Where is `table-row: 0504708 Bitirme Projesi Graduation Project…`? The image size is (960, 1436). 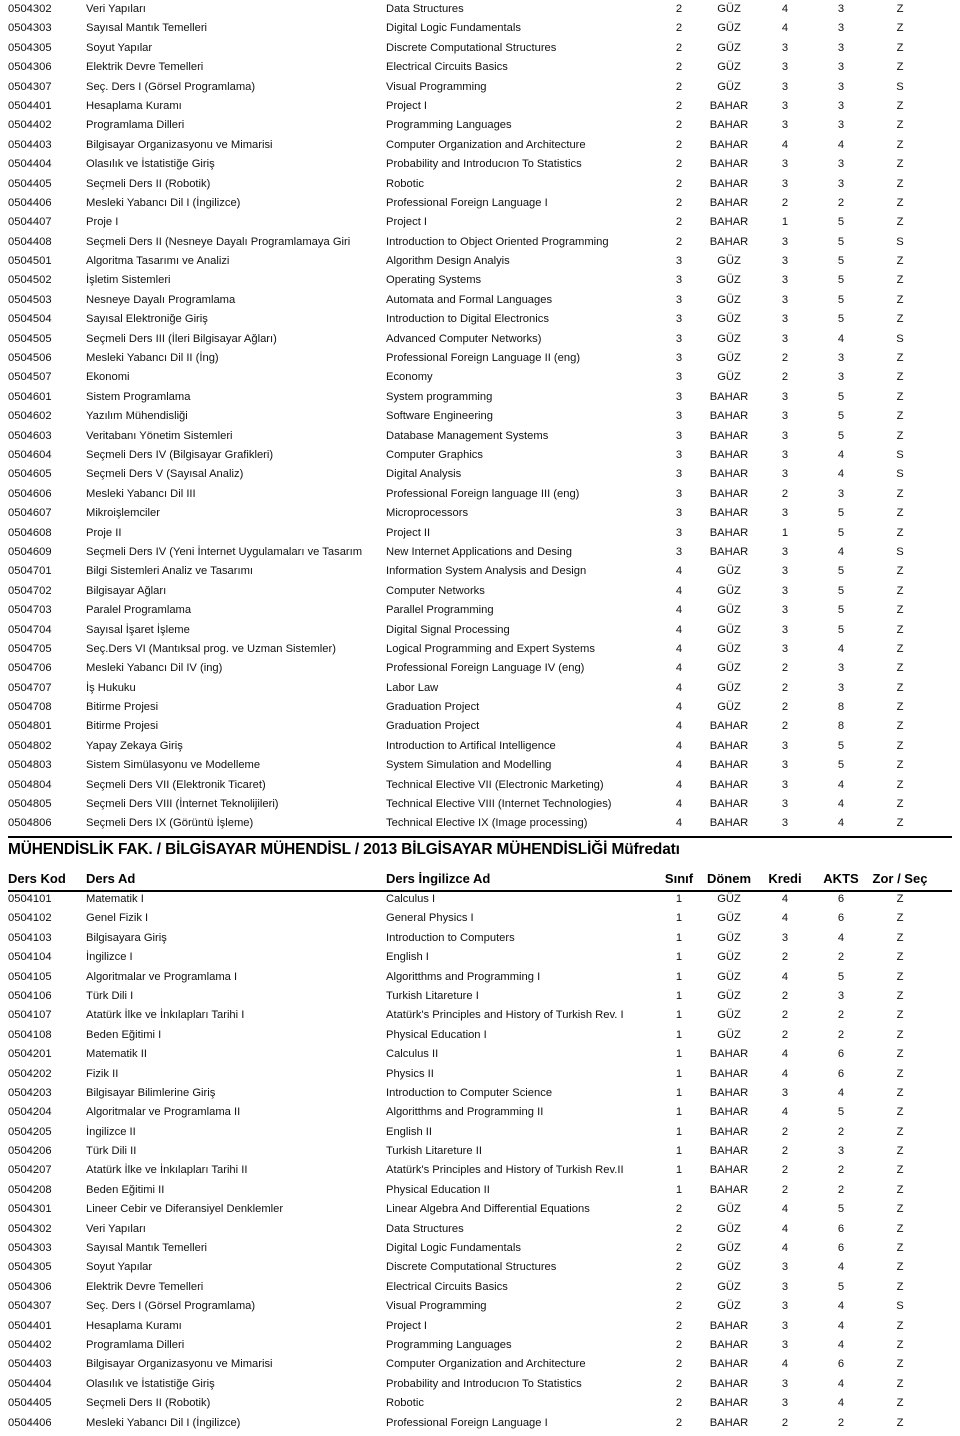
table-row: 0504708 Bitirme Projesi Graduation Project… is located at coordinates (480, 707).